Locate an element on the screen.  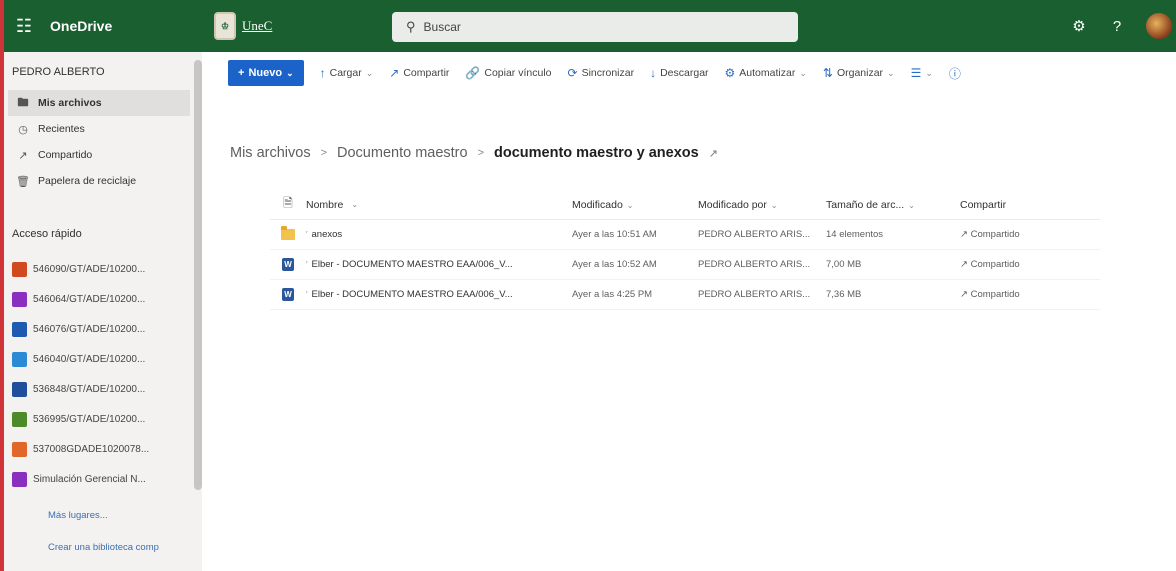
download-button: ↓ Descargar is located at coordinates (679, 73).